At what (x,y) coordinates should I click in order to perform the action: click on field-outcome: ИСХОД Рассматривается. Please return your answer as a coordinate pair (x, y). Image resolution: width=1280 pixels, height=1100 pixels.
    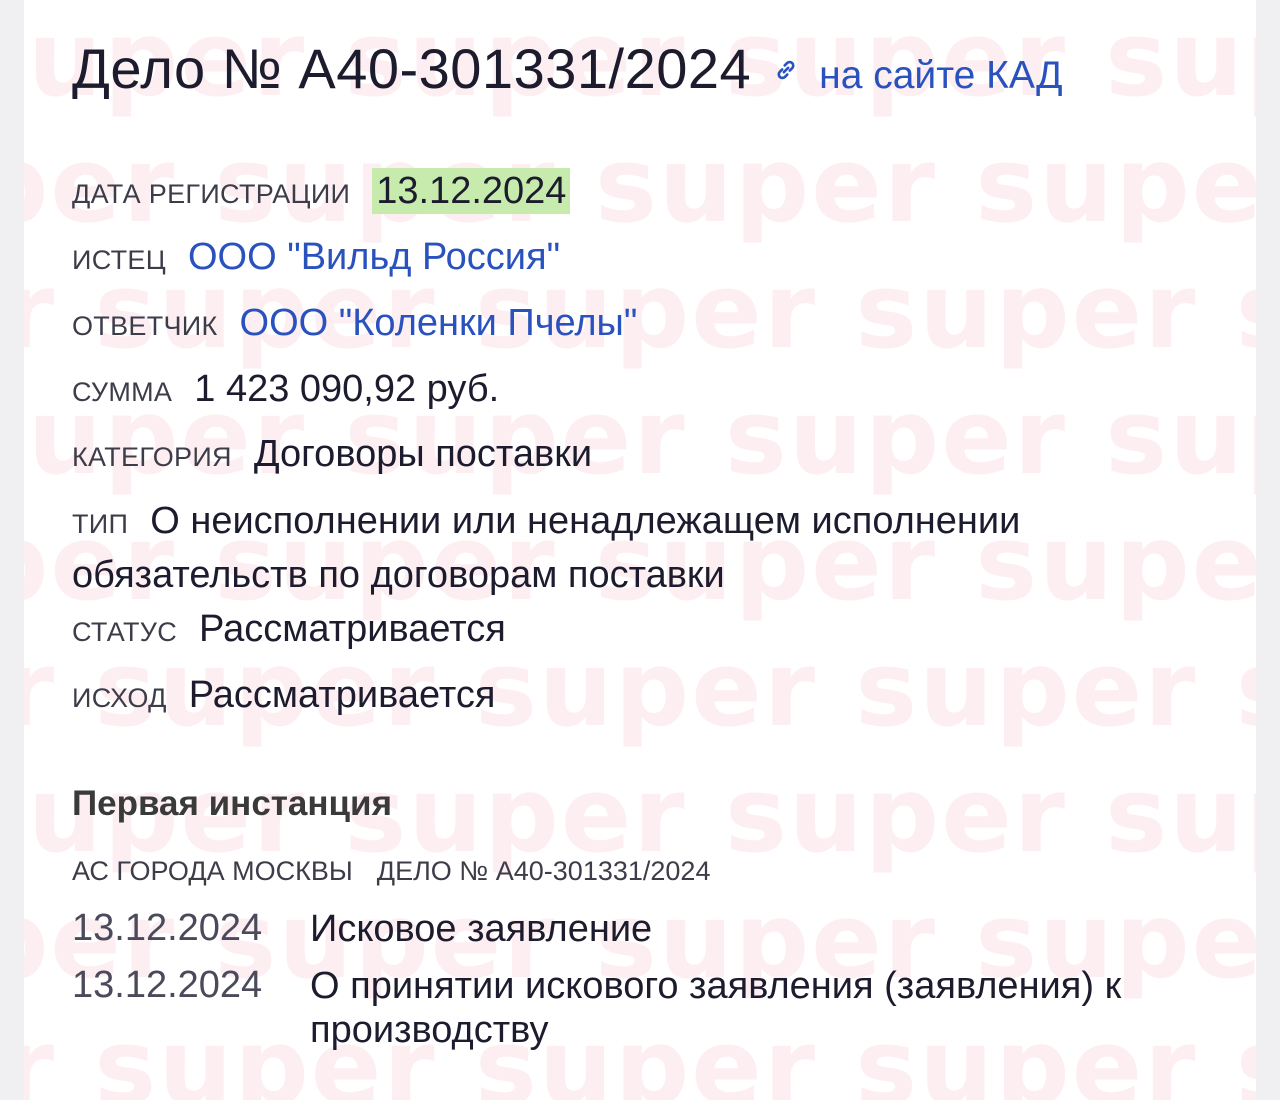
    Looking at the image, I should click on (283, 695).